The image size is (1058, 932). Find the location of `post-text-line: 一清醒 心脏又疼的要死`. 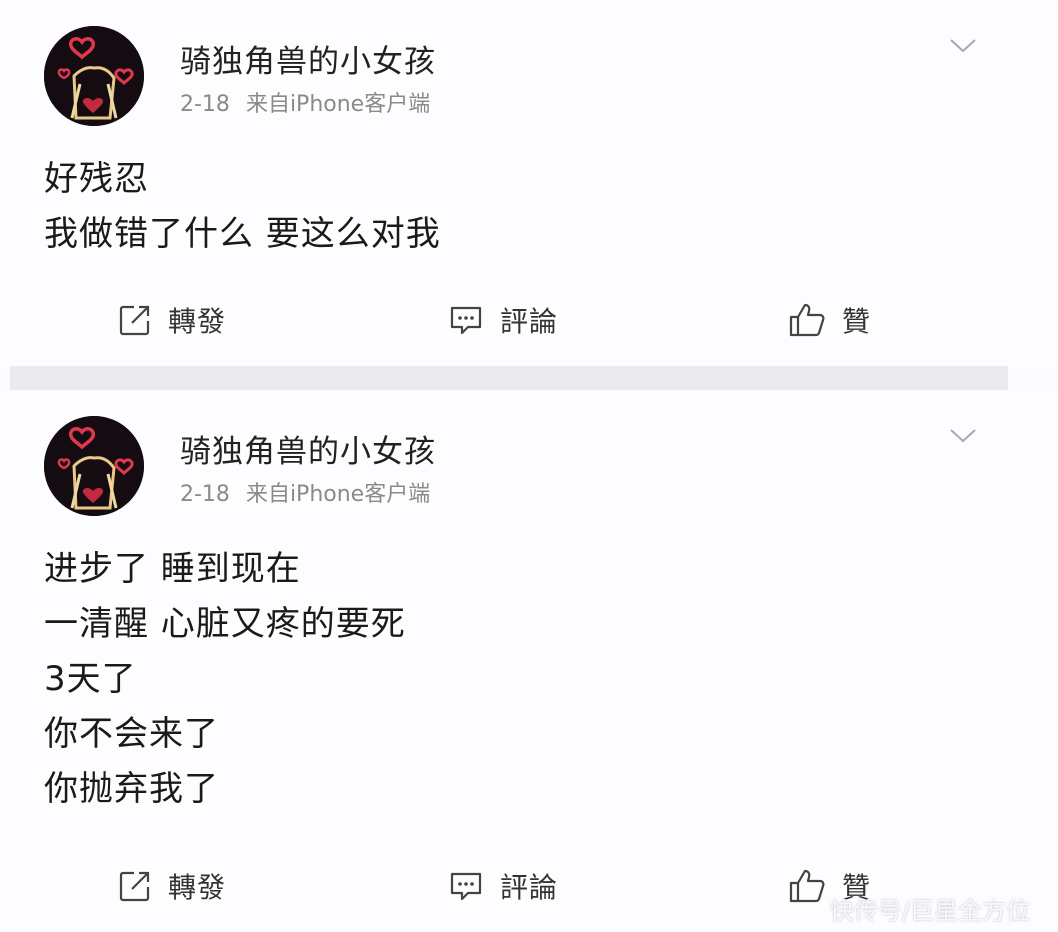

post-text-line: 一清醒 心脏又疼的要死 is located at coordinates (225, 624).